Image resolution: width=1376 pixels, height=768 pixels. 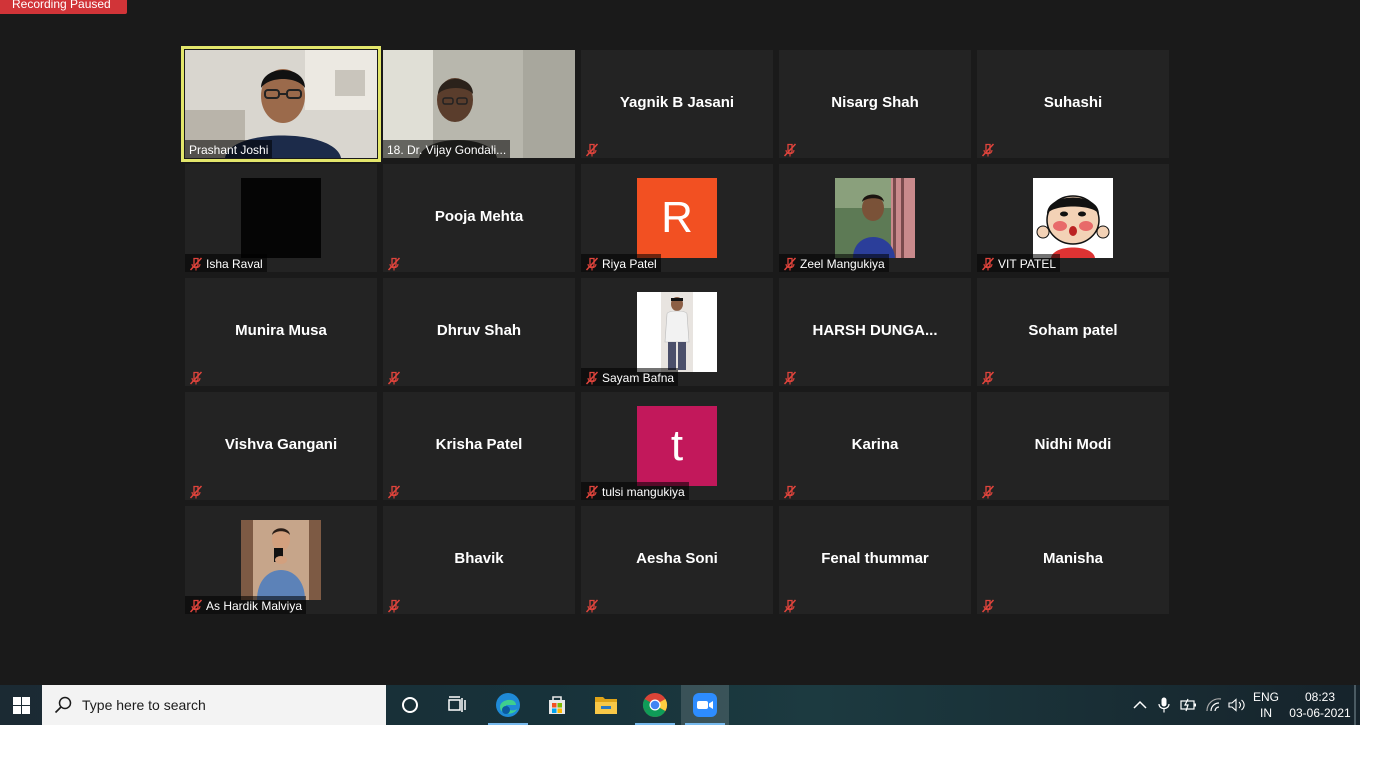 I want to click on cortana-button, so click(x=410, y=705).